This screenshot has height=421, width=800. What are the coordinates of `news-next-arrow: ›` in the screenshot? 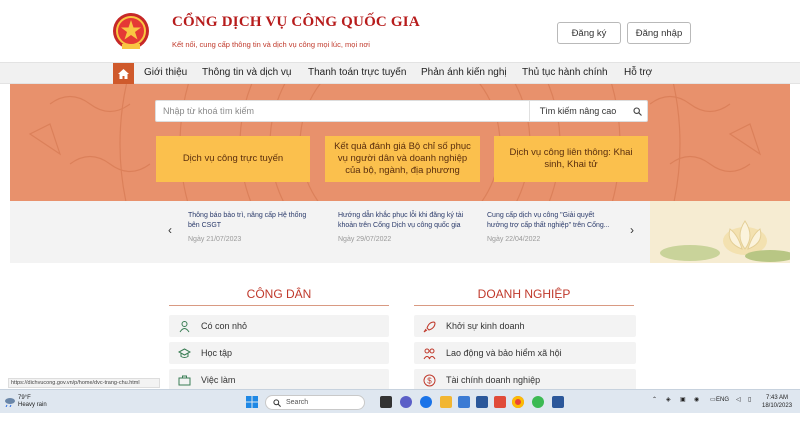 It's located at (632, 230).